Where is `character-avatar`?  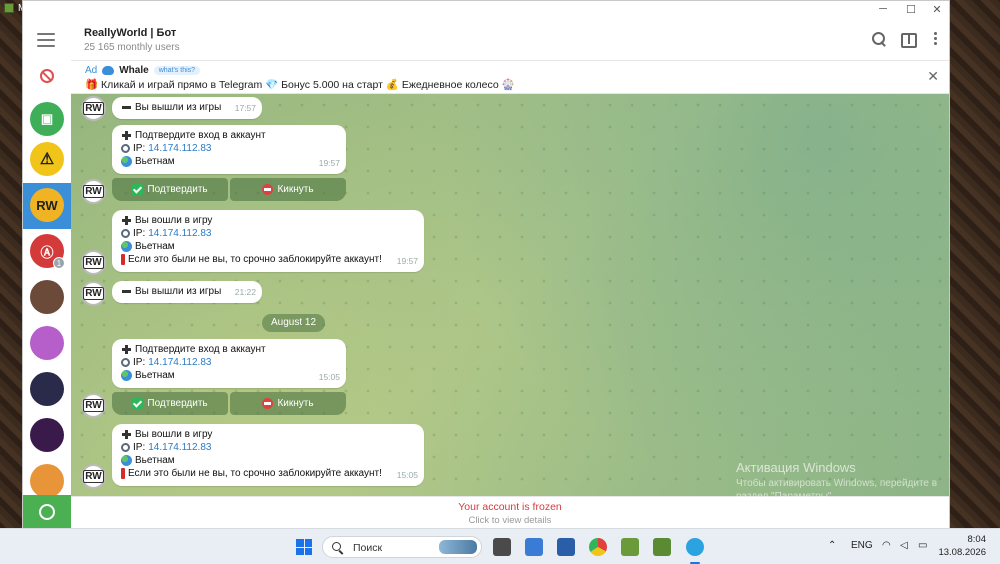 character-avatar is located at coordinates (47, 389).